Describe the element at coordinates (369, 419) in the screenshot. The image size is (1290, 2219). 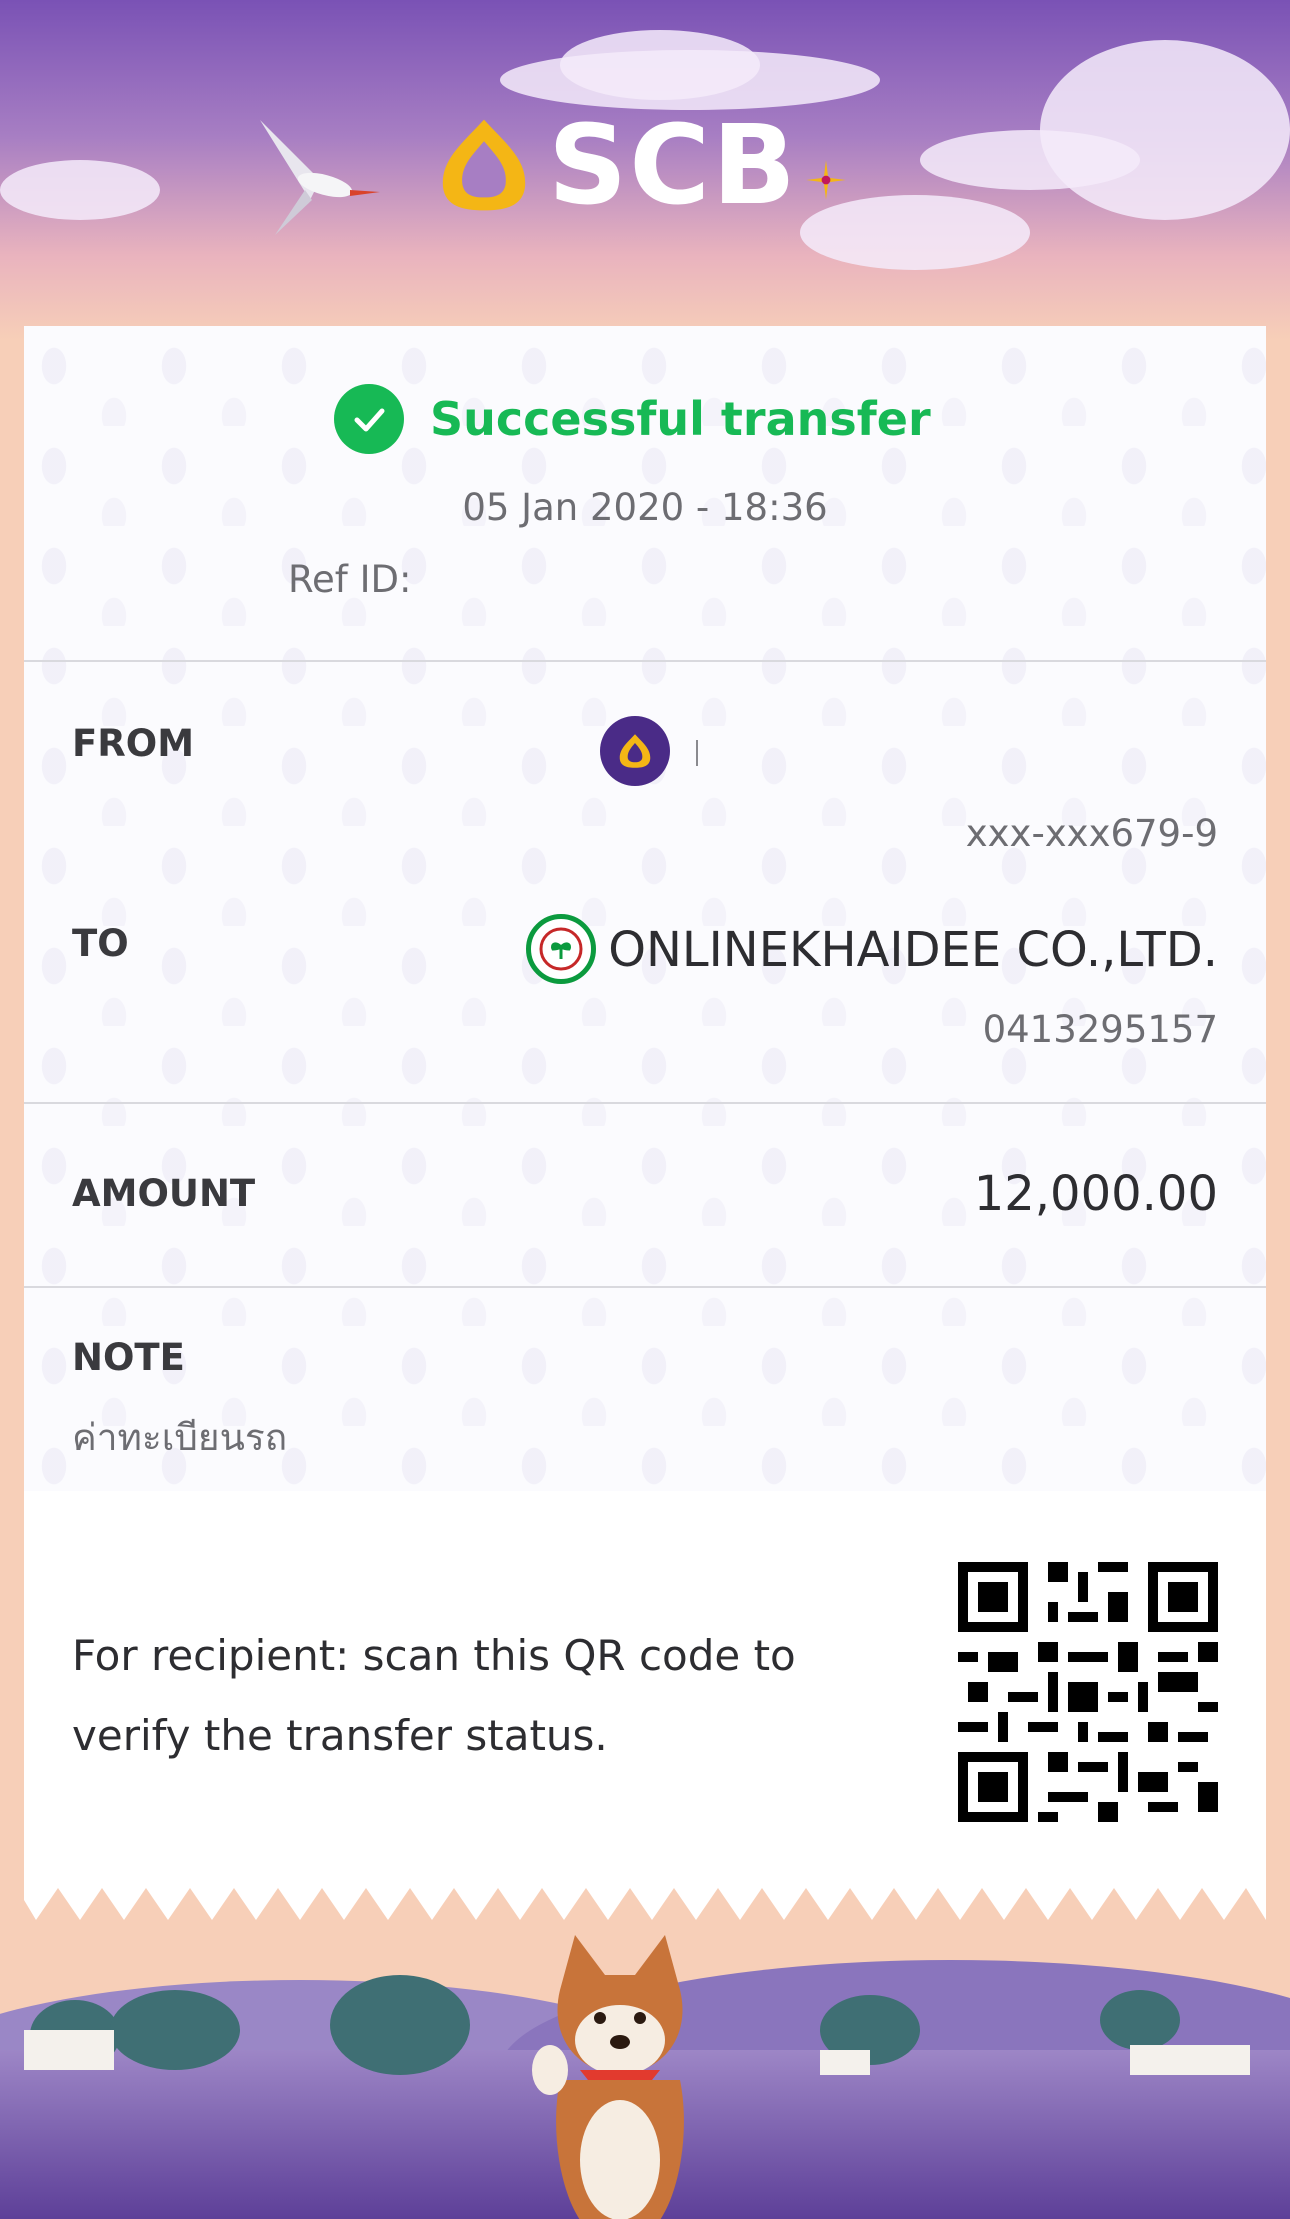
I see `success-check-icon` at that location.